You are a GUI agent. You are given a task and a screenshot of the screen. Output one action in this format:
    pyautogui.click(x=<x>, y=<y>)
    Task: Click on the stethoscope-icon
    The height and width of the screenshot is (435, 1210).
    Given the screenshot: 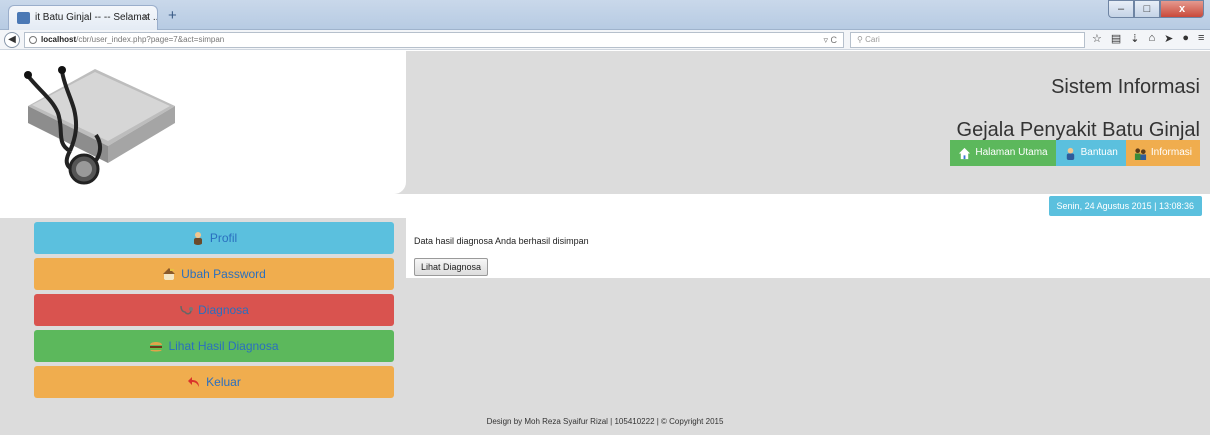 What is the action you would take?
    pyautogui.click(x=187, y=310)
    